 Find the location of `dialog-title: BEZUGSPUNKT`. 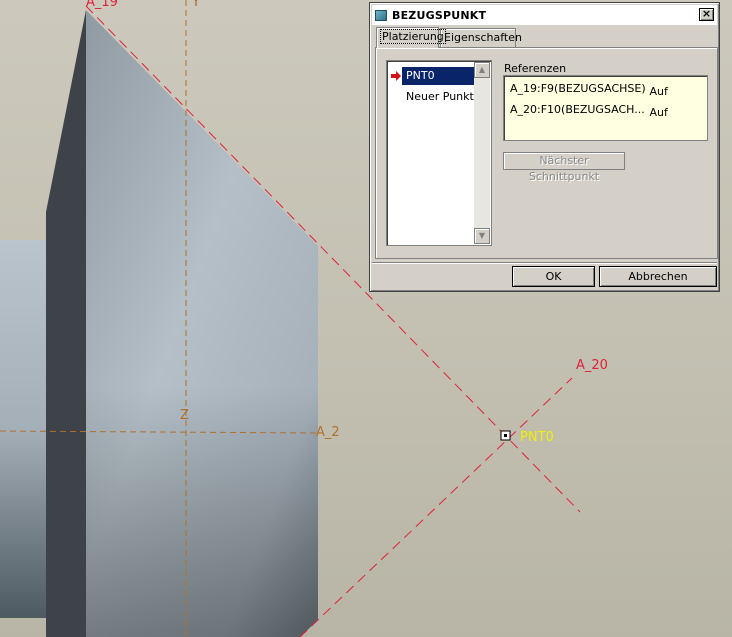

dialog-title: BEZUGSPUNKT is located at coordinates (439, 15).